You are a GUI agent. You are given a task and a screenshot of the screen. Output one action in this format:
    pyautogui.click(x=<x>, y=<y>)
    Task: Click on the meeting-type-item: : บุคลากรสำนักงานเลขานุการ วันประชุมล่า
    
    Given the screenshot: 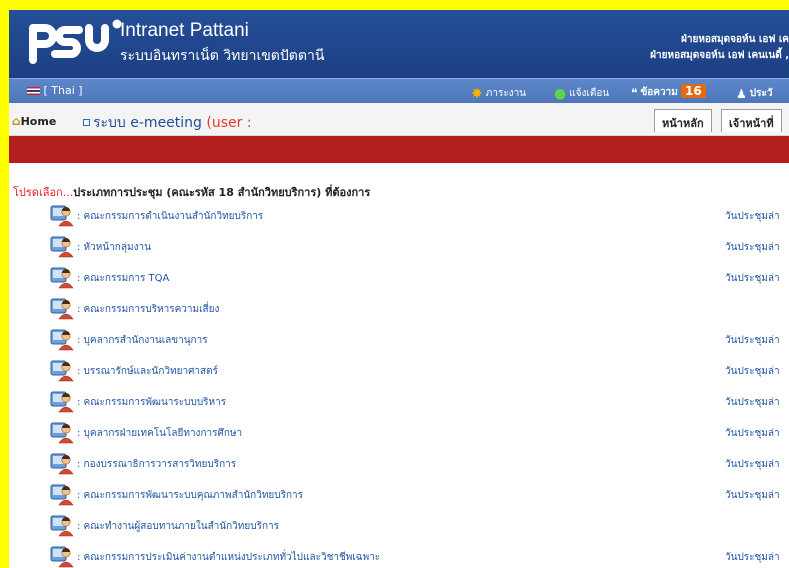 What is the action you would take?
    pyautogui.click(x=419, y=340)
    